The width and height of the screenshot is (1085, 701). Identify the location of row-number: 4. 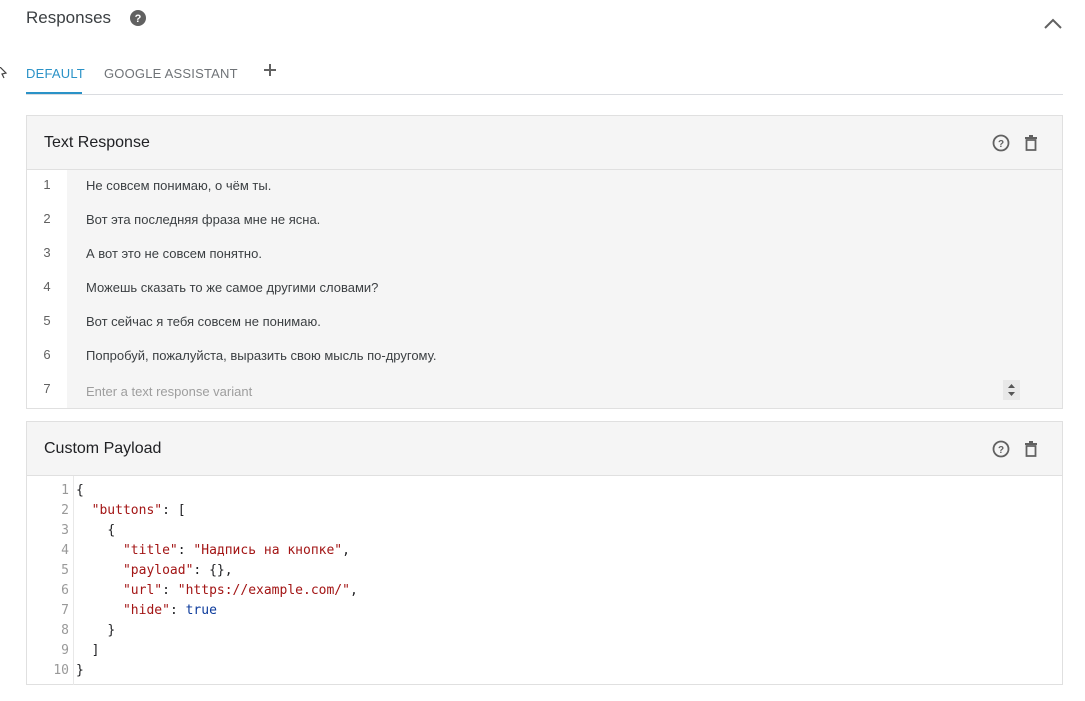
(47, 289).